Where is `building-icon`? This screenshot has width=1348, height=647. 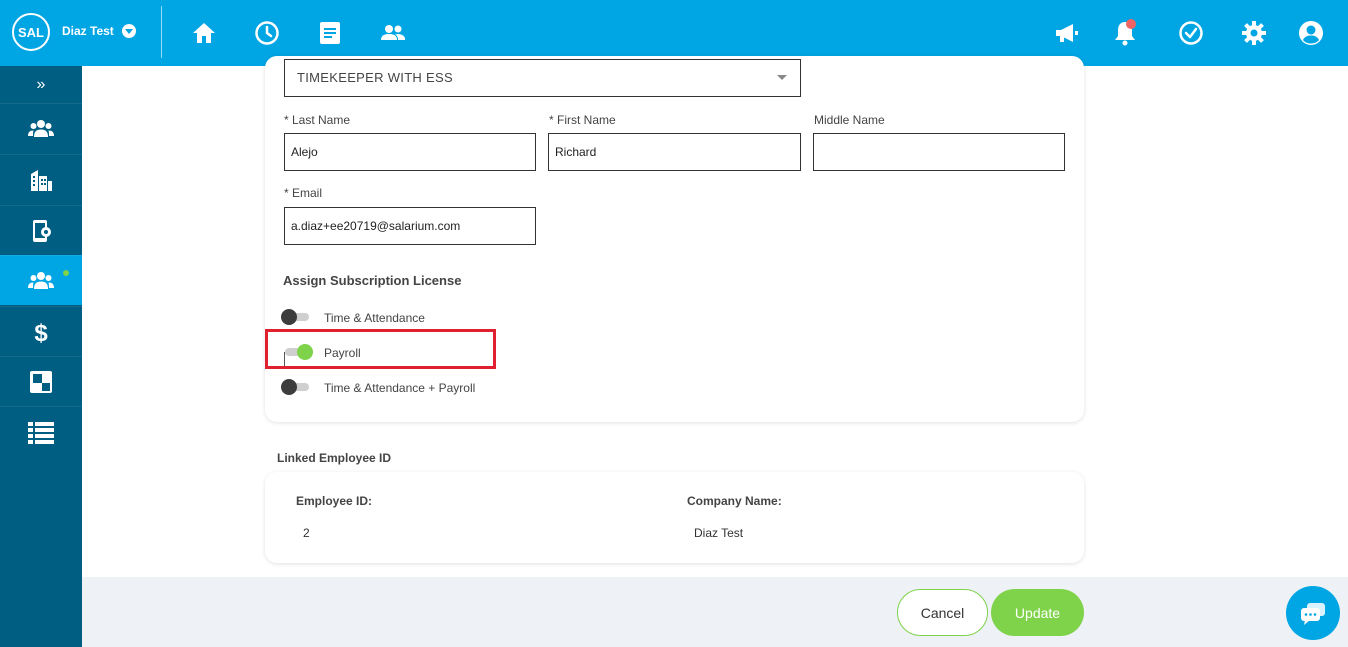
building-icon is located at coordinates (41, 180).